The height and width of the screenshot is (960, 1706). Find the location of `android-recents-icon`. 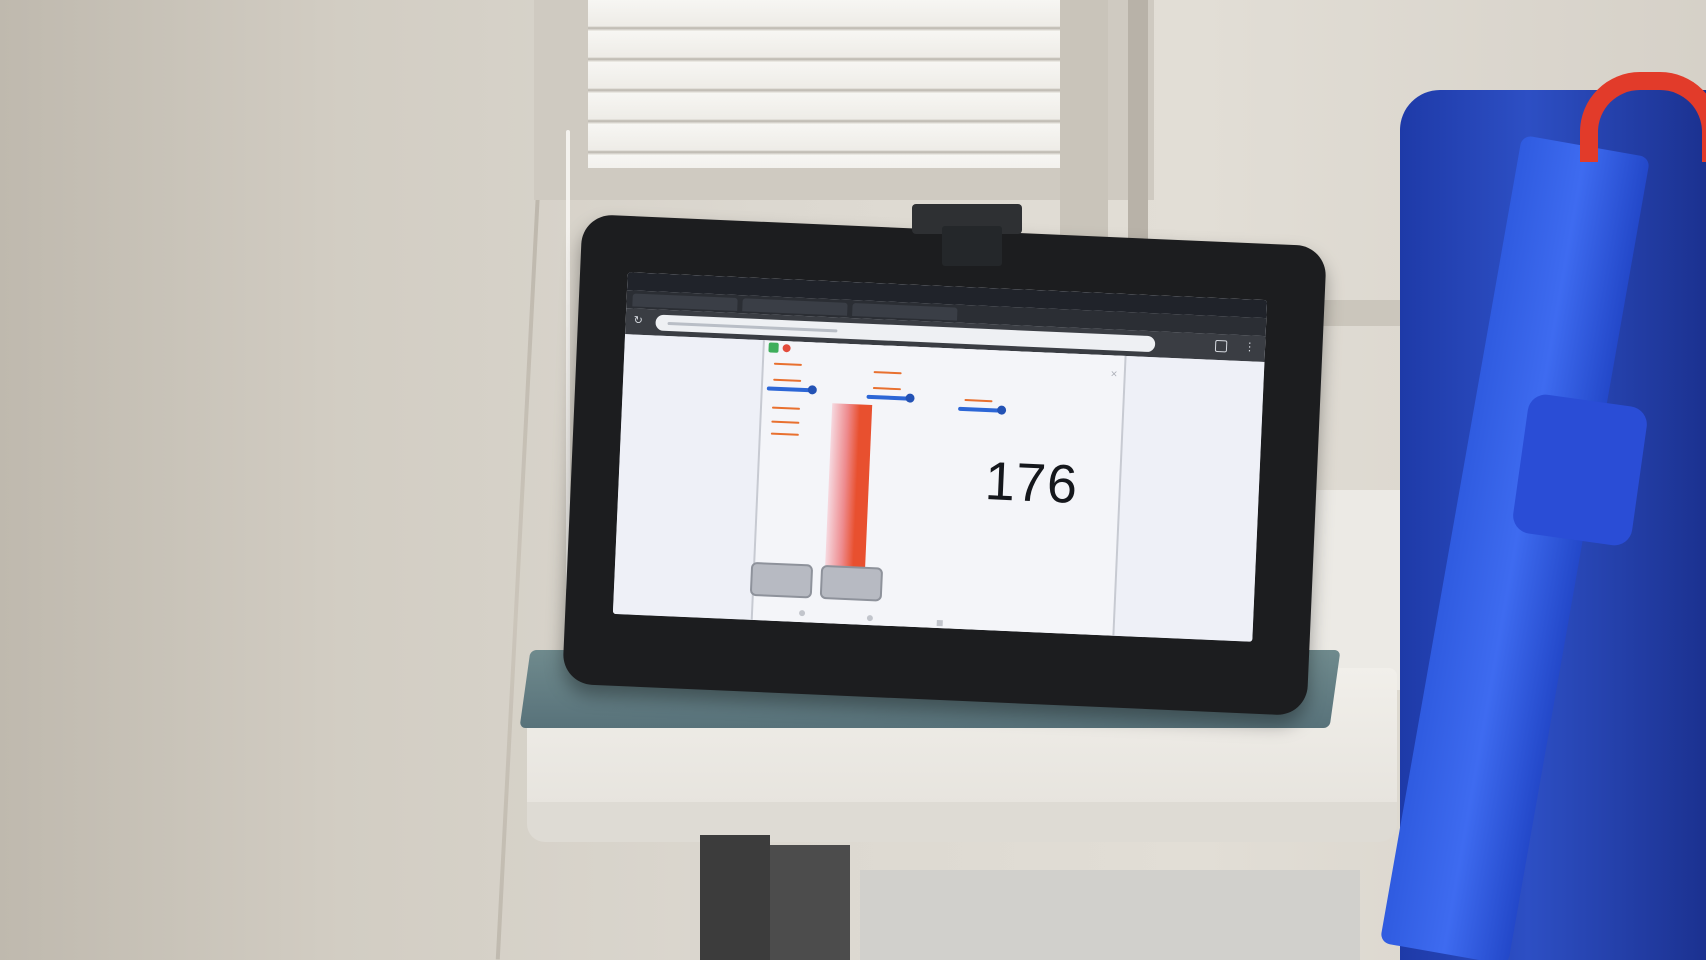

android-recents-icon is located at coordinates (939, 623).